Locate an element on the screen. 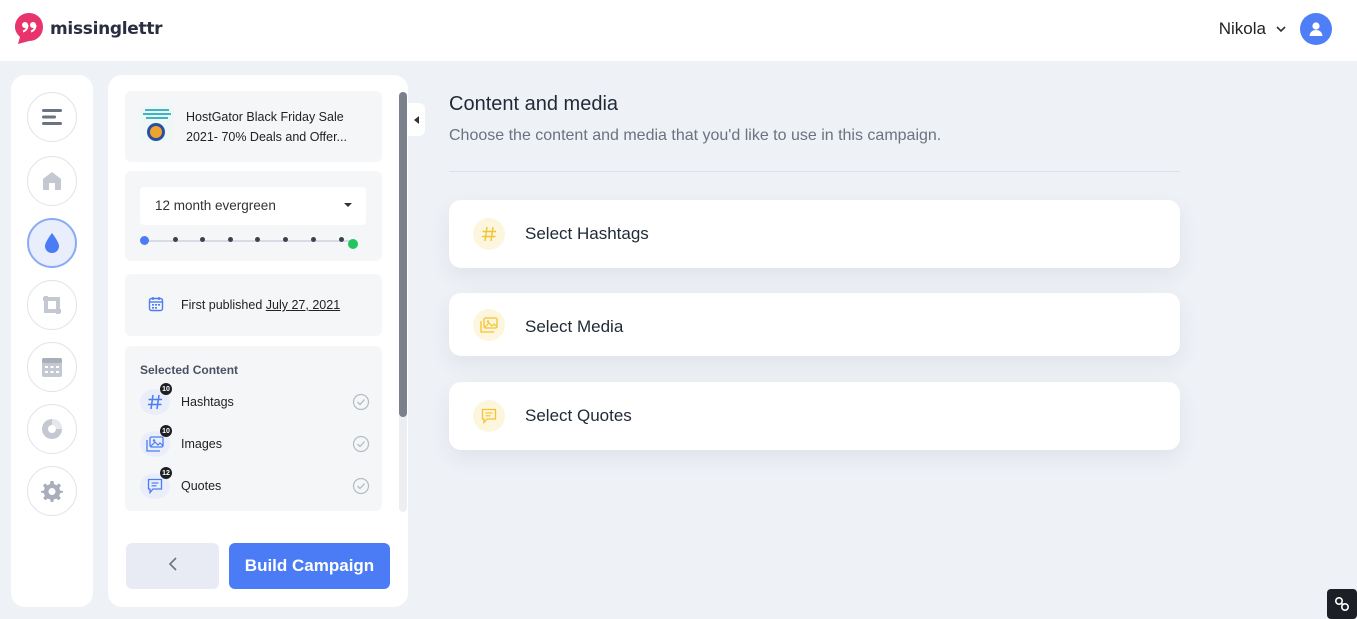 Image resolution: width=1357 pixels, height=619 pixels. published-card: First published July 27, 2021 is located at coordinates (253, 305).